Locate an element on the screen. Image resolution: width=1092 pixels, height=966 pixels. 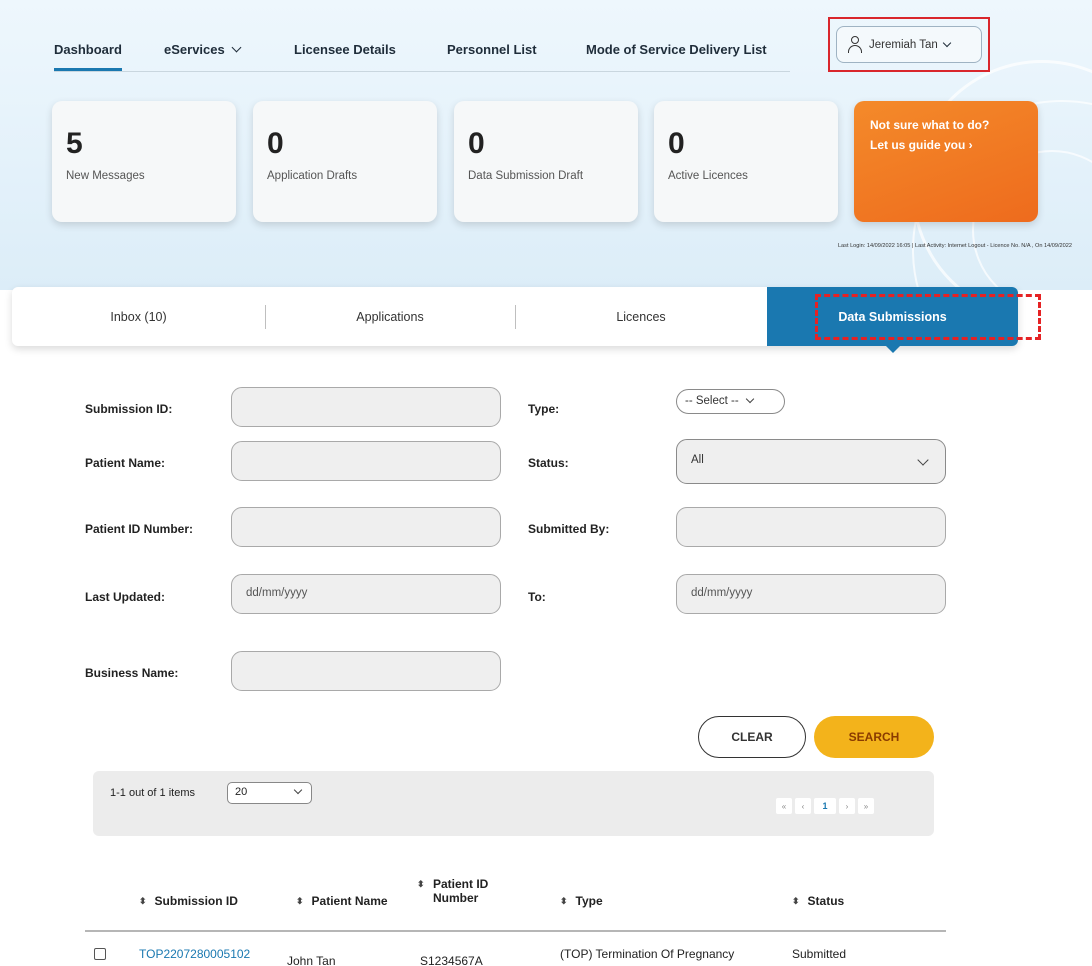
current-page-button: 1 is located at coordinates (825, 806).